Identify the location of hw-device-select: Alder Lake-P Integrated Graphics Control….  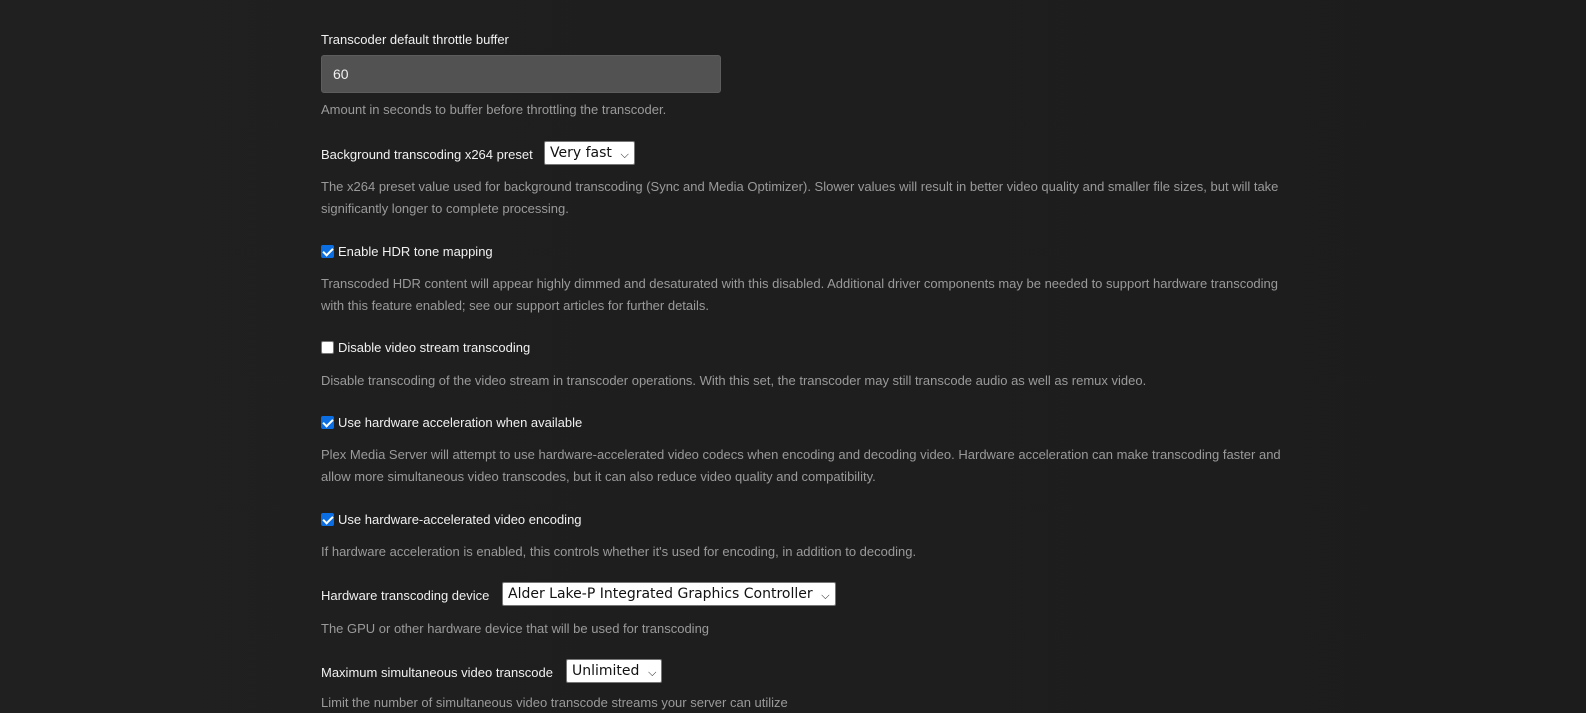
(669, 594).